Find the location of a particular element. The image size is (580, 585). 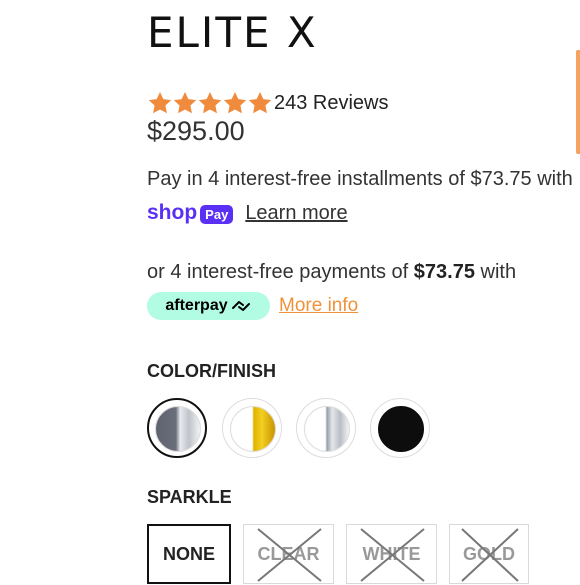

sparkle-option-none: NONE is located at coordinates (189, 554).